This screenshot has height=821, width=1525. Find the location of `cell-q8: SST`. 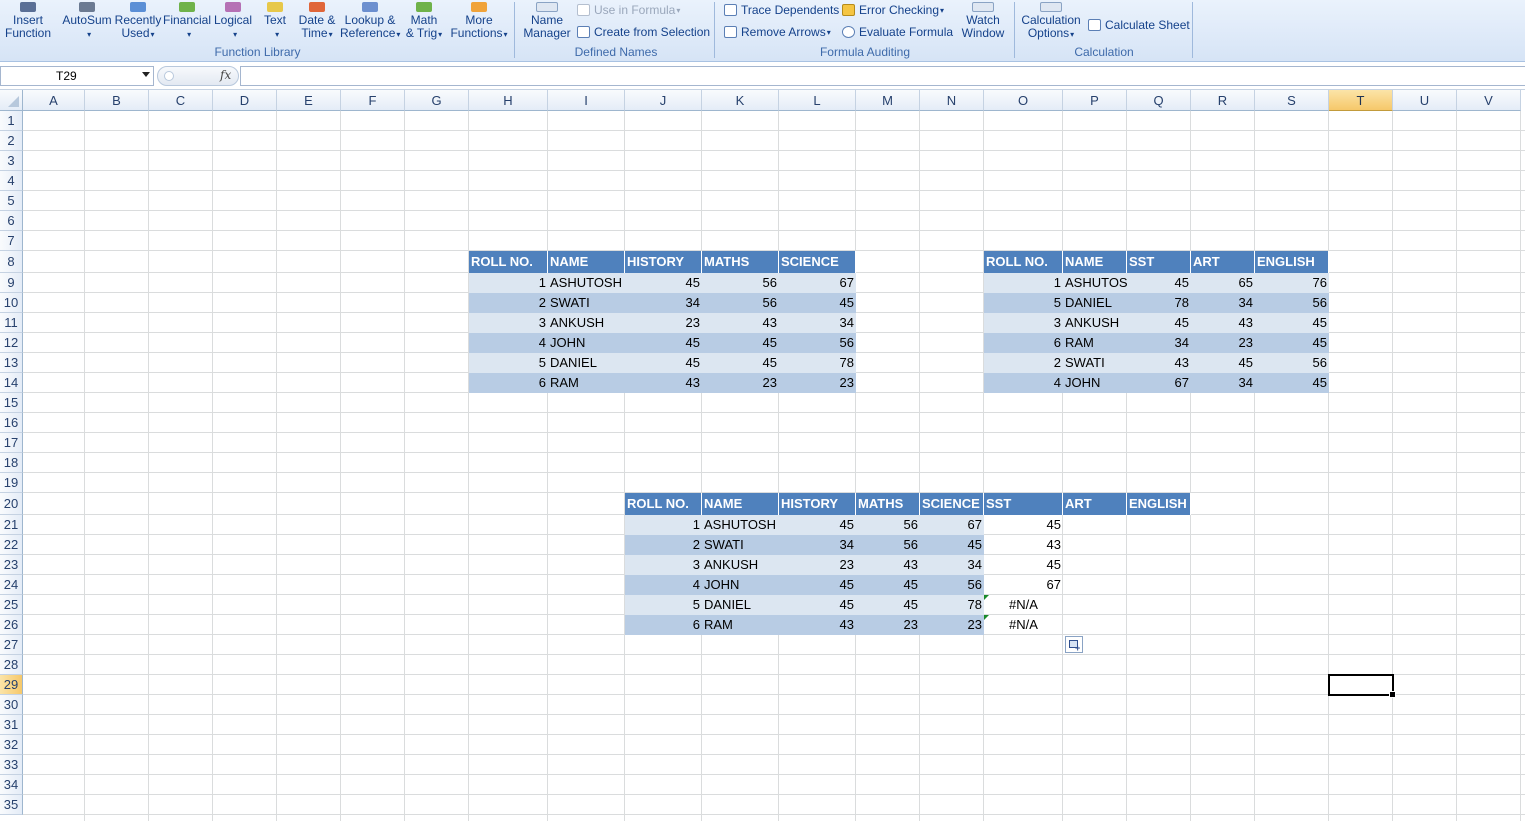

cell-q8: SST is located at coordinates (1159, 262).